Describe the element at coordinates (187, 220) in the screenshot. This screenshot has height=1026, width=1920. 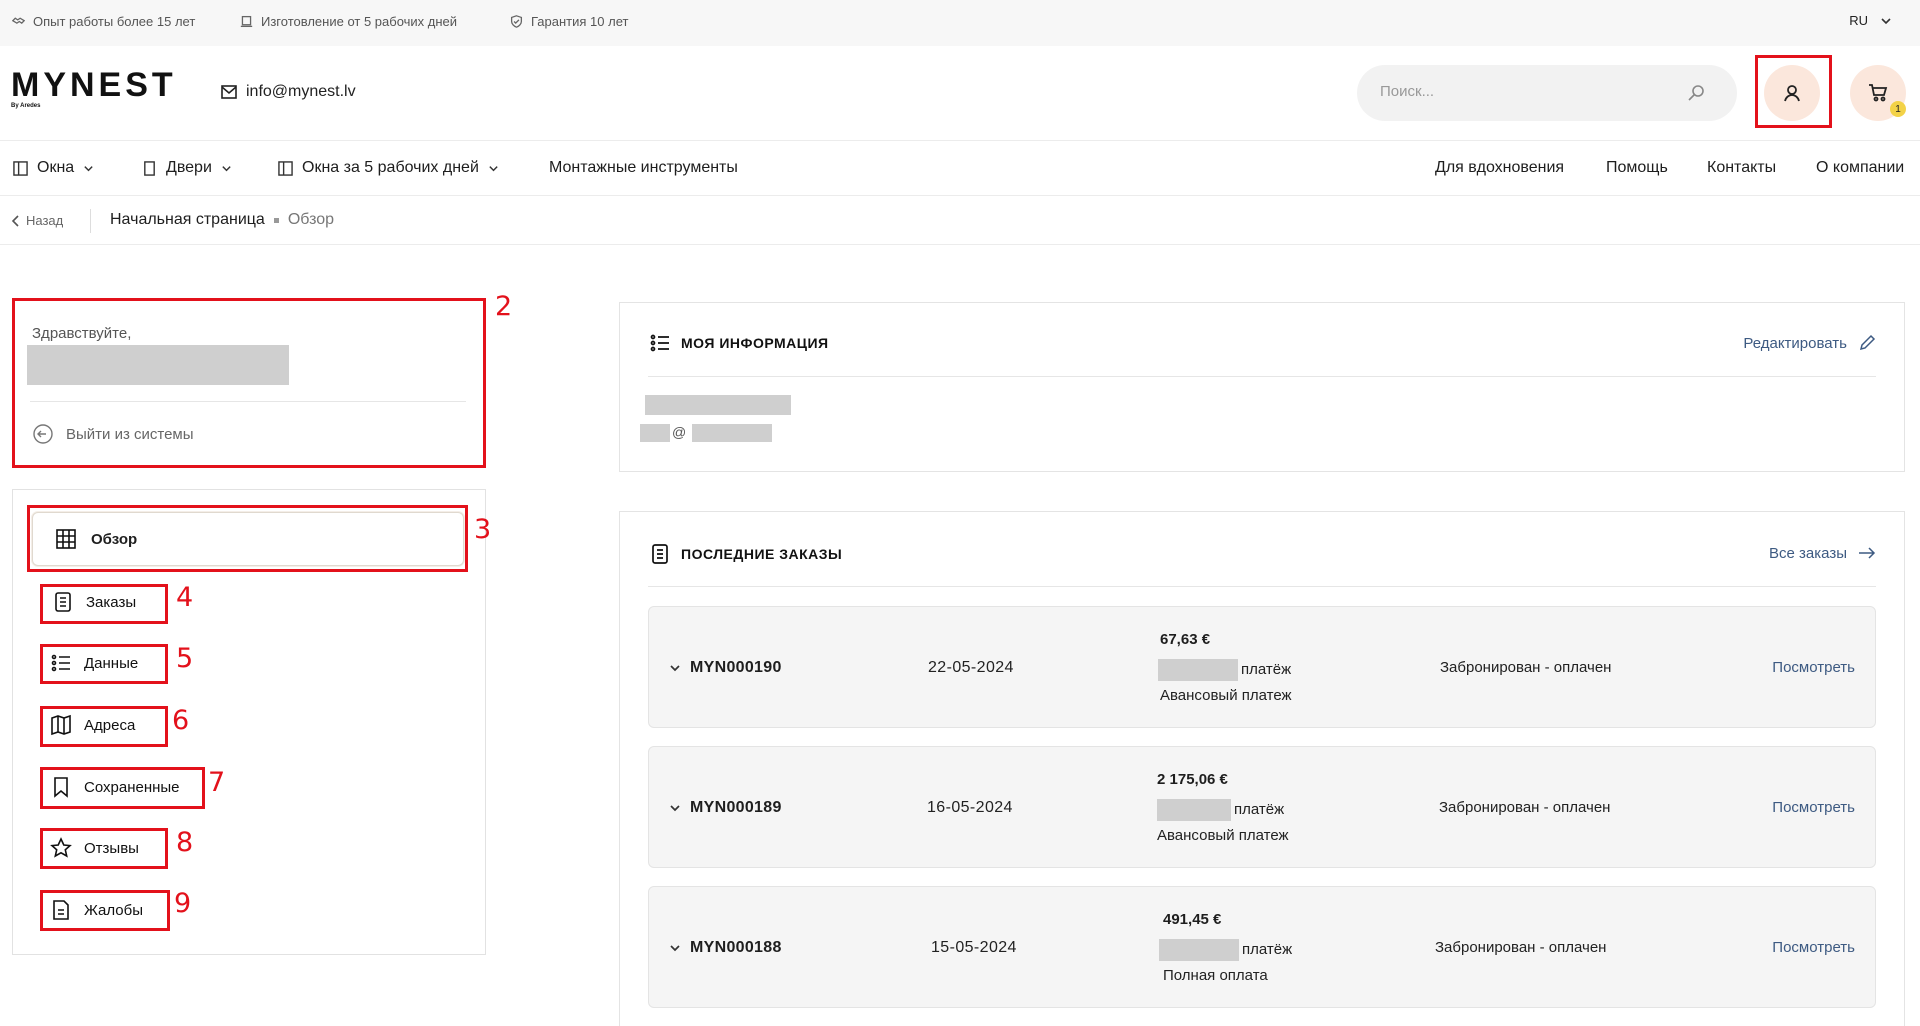
I see `breadcrumb-home: Начальная страница` at that location.